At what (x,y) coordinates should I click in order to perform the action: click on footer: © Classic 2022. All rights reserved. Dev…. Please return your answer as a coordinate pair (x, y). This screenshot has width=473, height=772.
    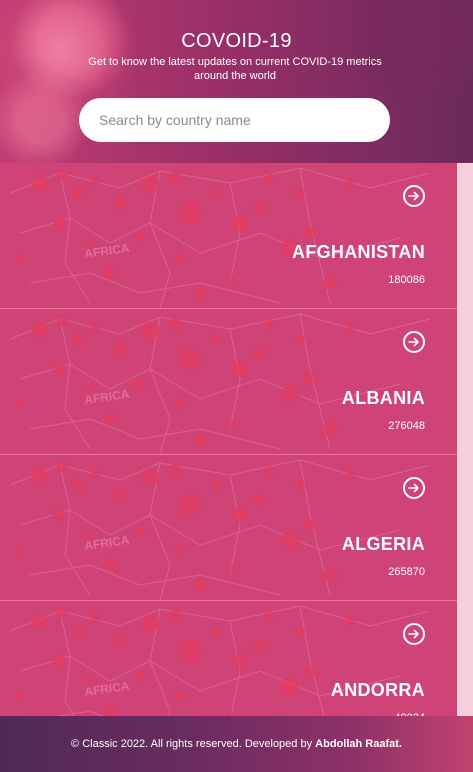
    Looking at the image, I should click on (236, 744).